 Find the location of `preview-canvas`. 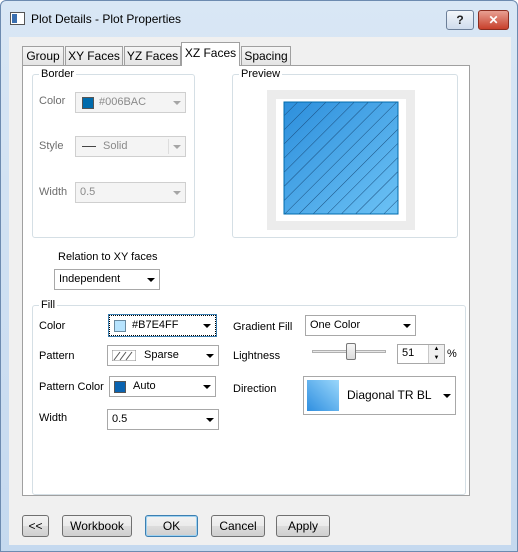

preview-canvas is located at coordinates (341, 160).